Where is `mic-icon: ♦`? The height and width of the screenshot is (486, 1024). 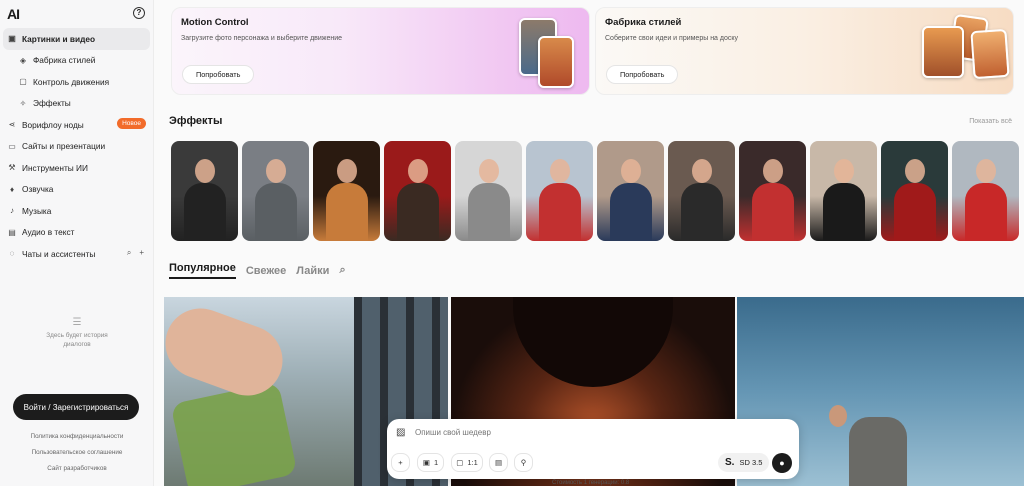
mic-icon: ♦ is located at coordinates (12, 189).